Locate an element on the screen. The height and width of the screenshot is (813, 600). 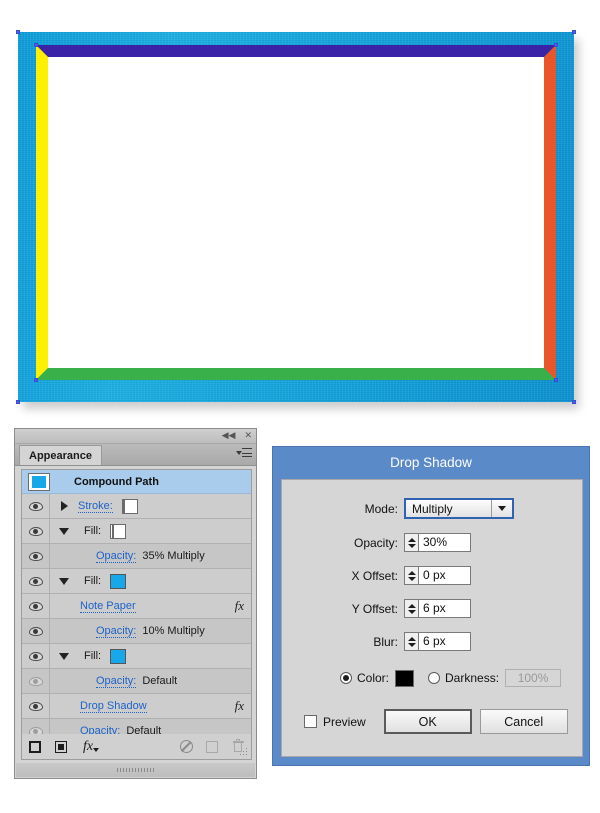
eye-icon-dim is located at coordinates (35, 681).